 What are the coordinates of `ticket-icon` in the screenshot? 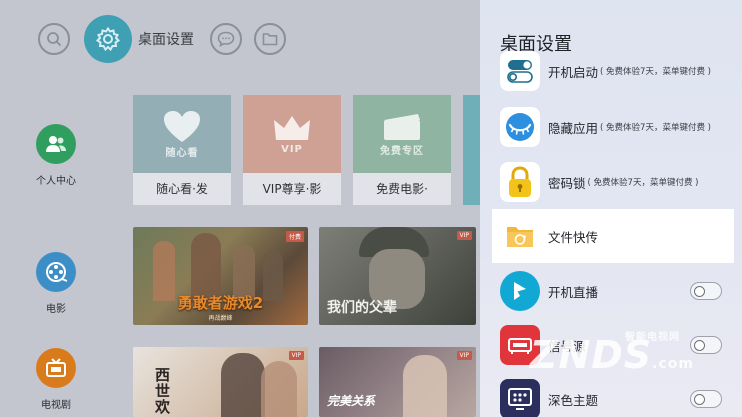 It's located at (402, 126).